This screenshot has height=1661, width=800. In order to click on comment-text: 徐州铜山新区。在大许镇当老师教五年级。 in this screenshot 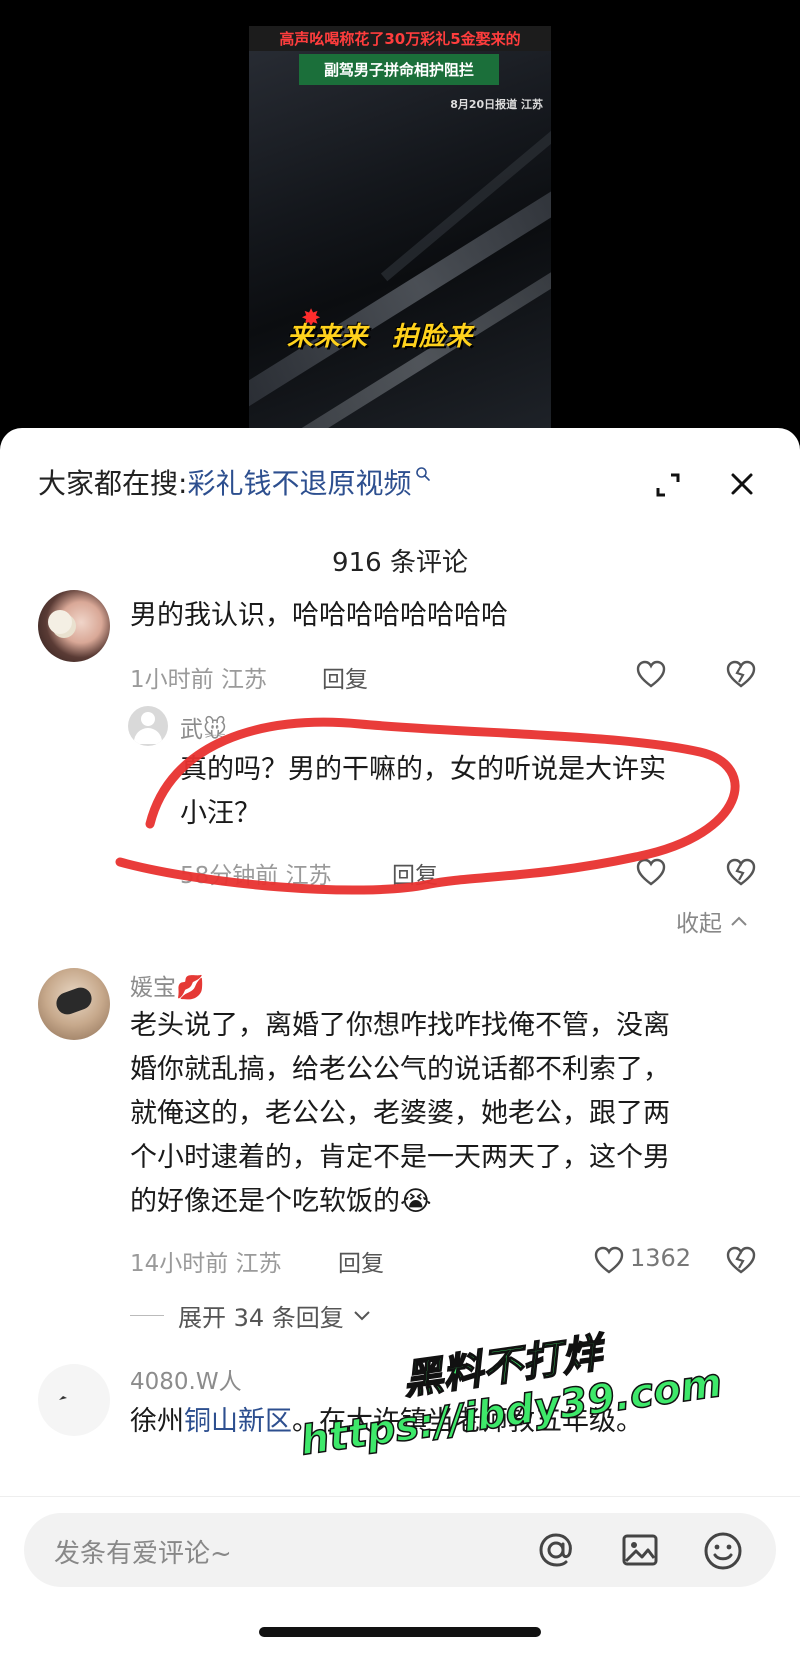, I will do `click(386, 1421)`.